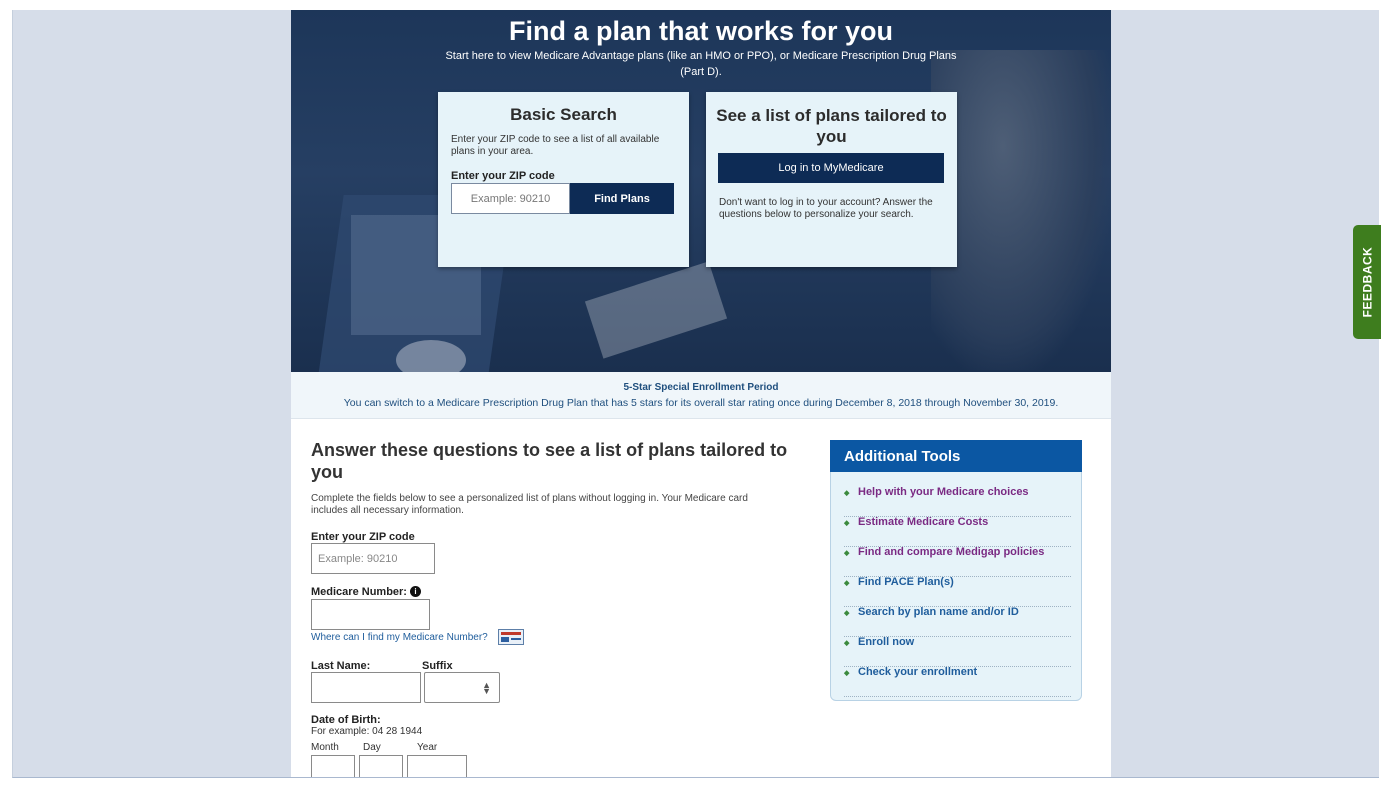 The width and height of the screenshot is (1383, 786). I want to click on medicare-number-input, so click(370, 614).